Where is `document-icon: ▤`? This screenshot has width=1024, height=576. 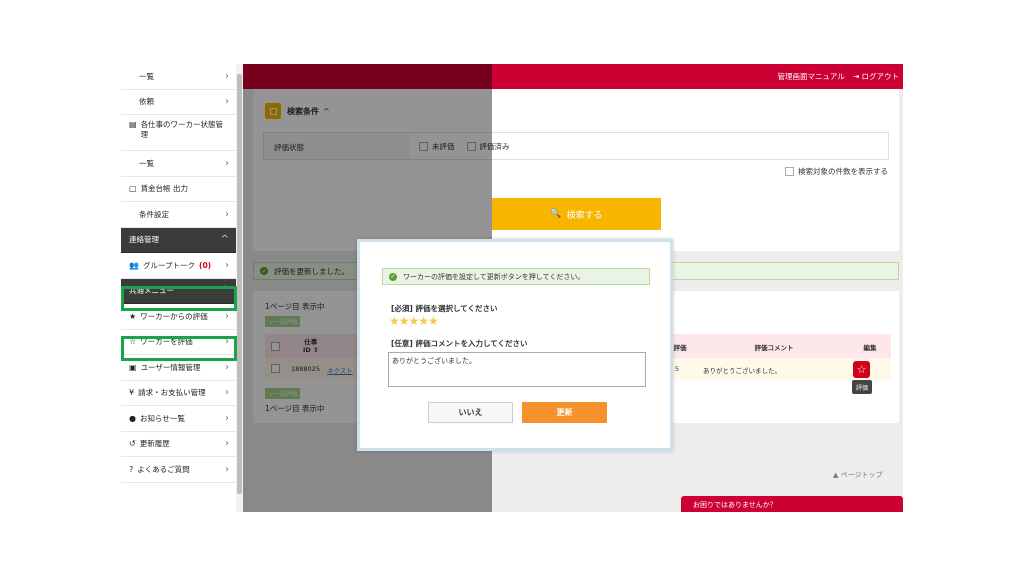 document-icon: ▤ is located at coordinates (133, 124).